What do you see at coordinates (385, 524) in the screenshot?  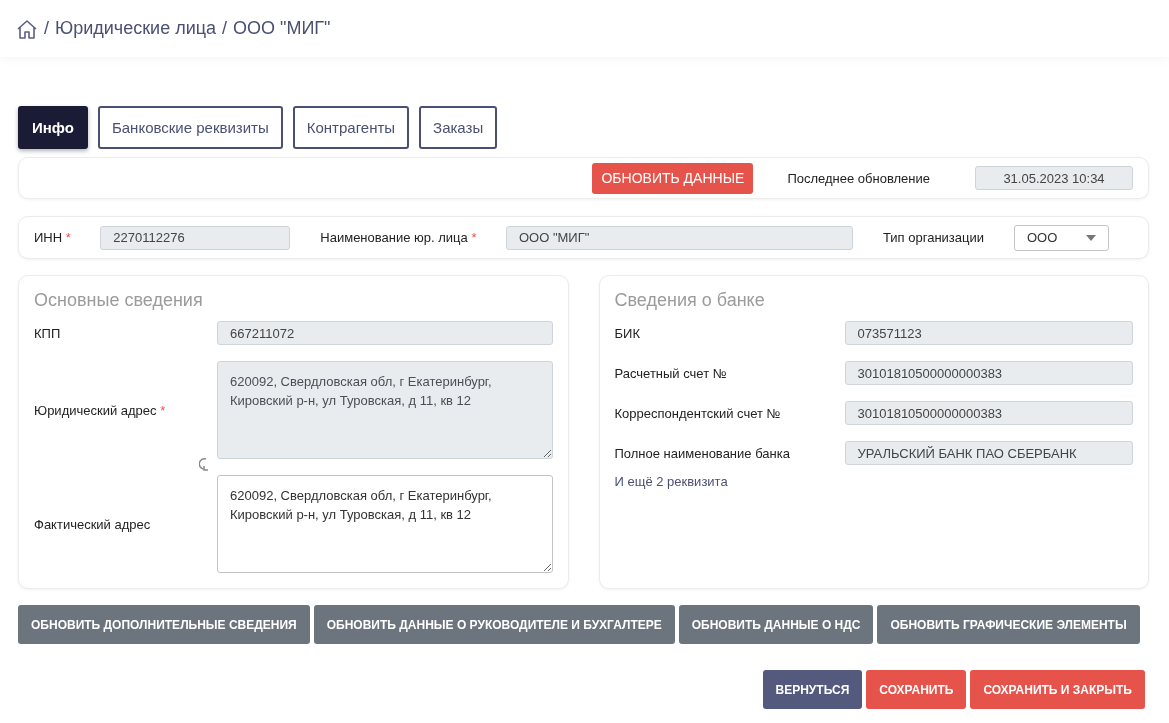 I see `address-field: 620092, Свердловская обл, г Екатеринбург, Кировский р-н, ул Туровская, д 11, кв 12` at bounding box center [385, 524].